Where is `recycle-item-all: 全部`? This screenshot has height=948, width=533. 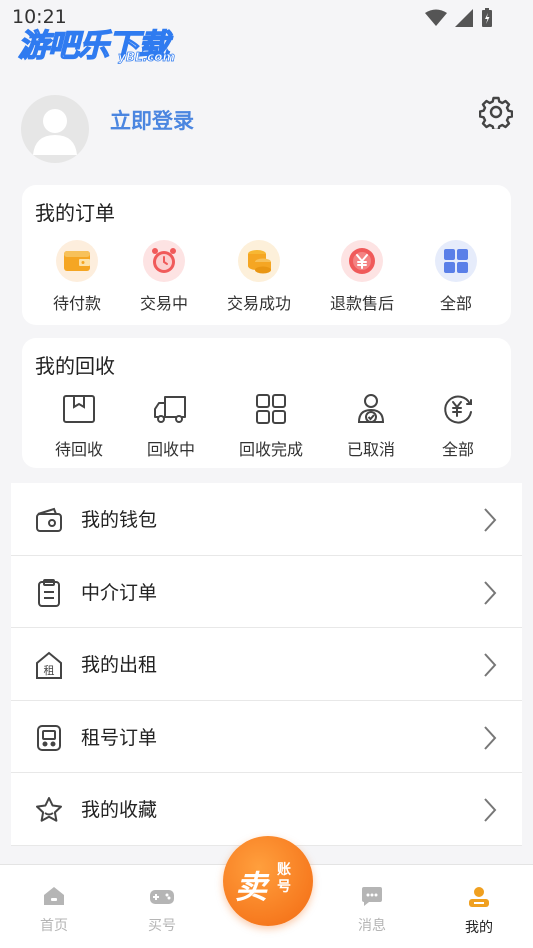
recycle-item-all: 全部 is located at coordinates (458, 425).